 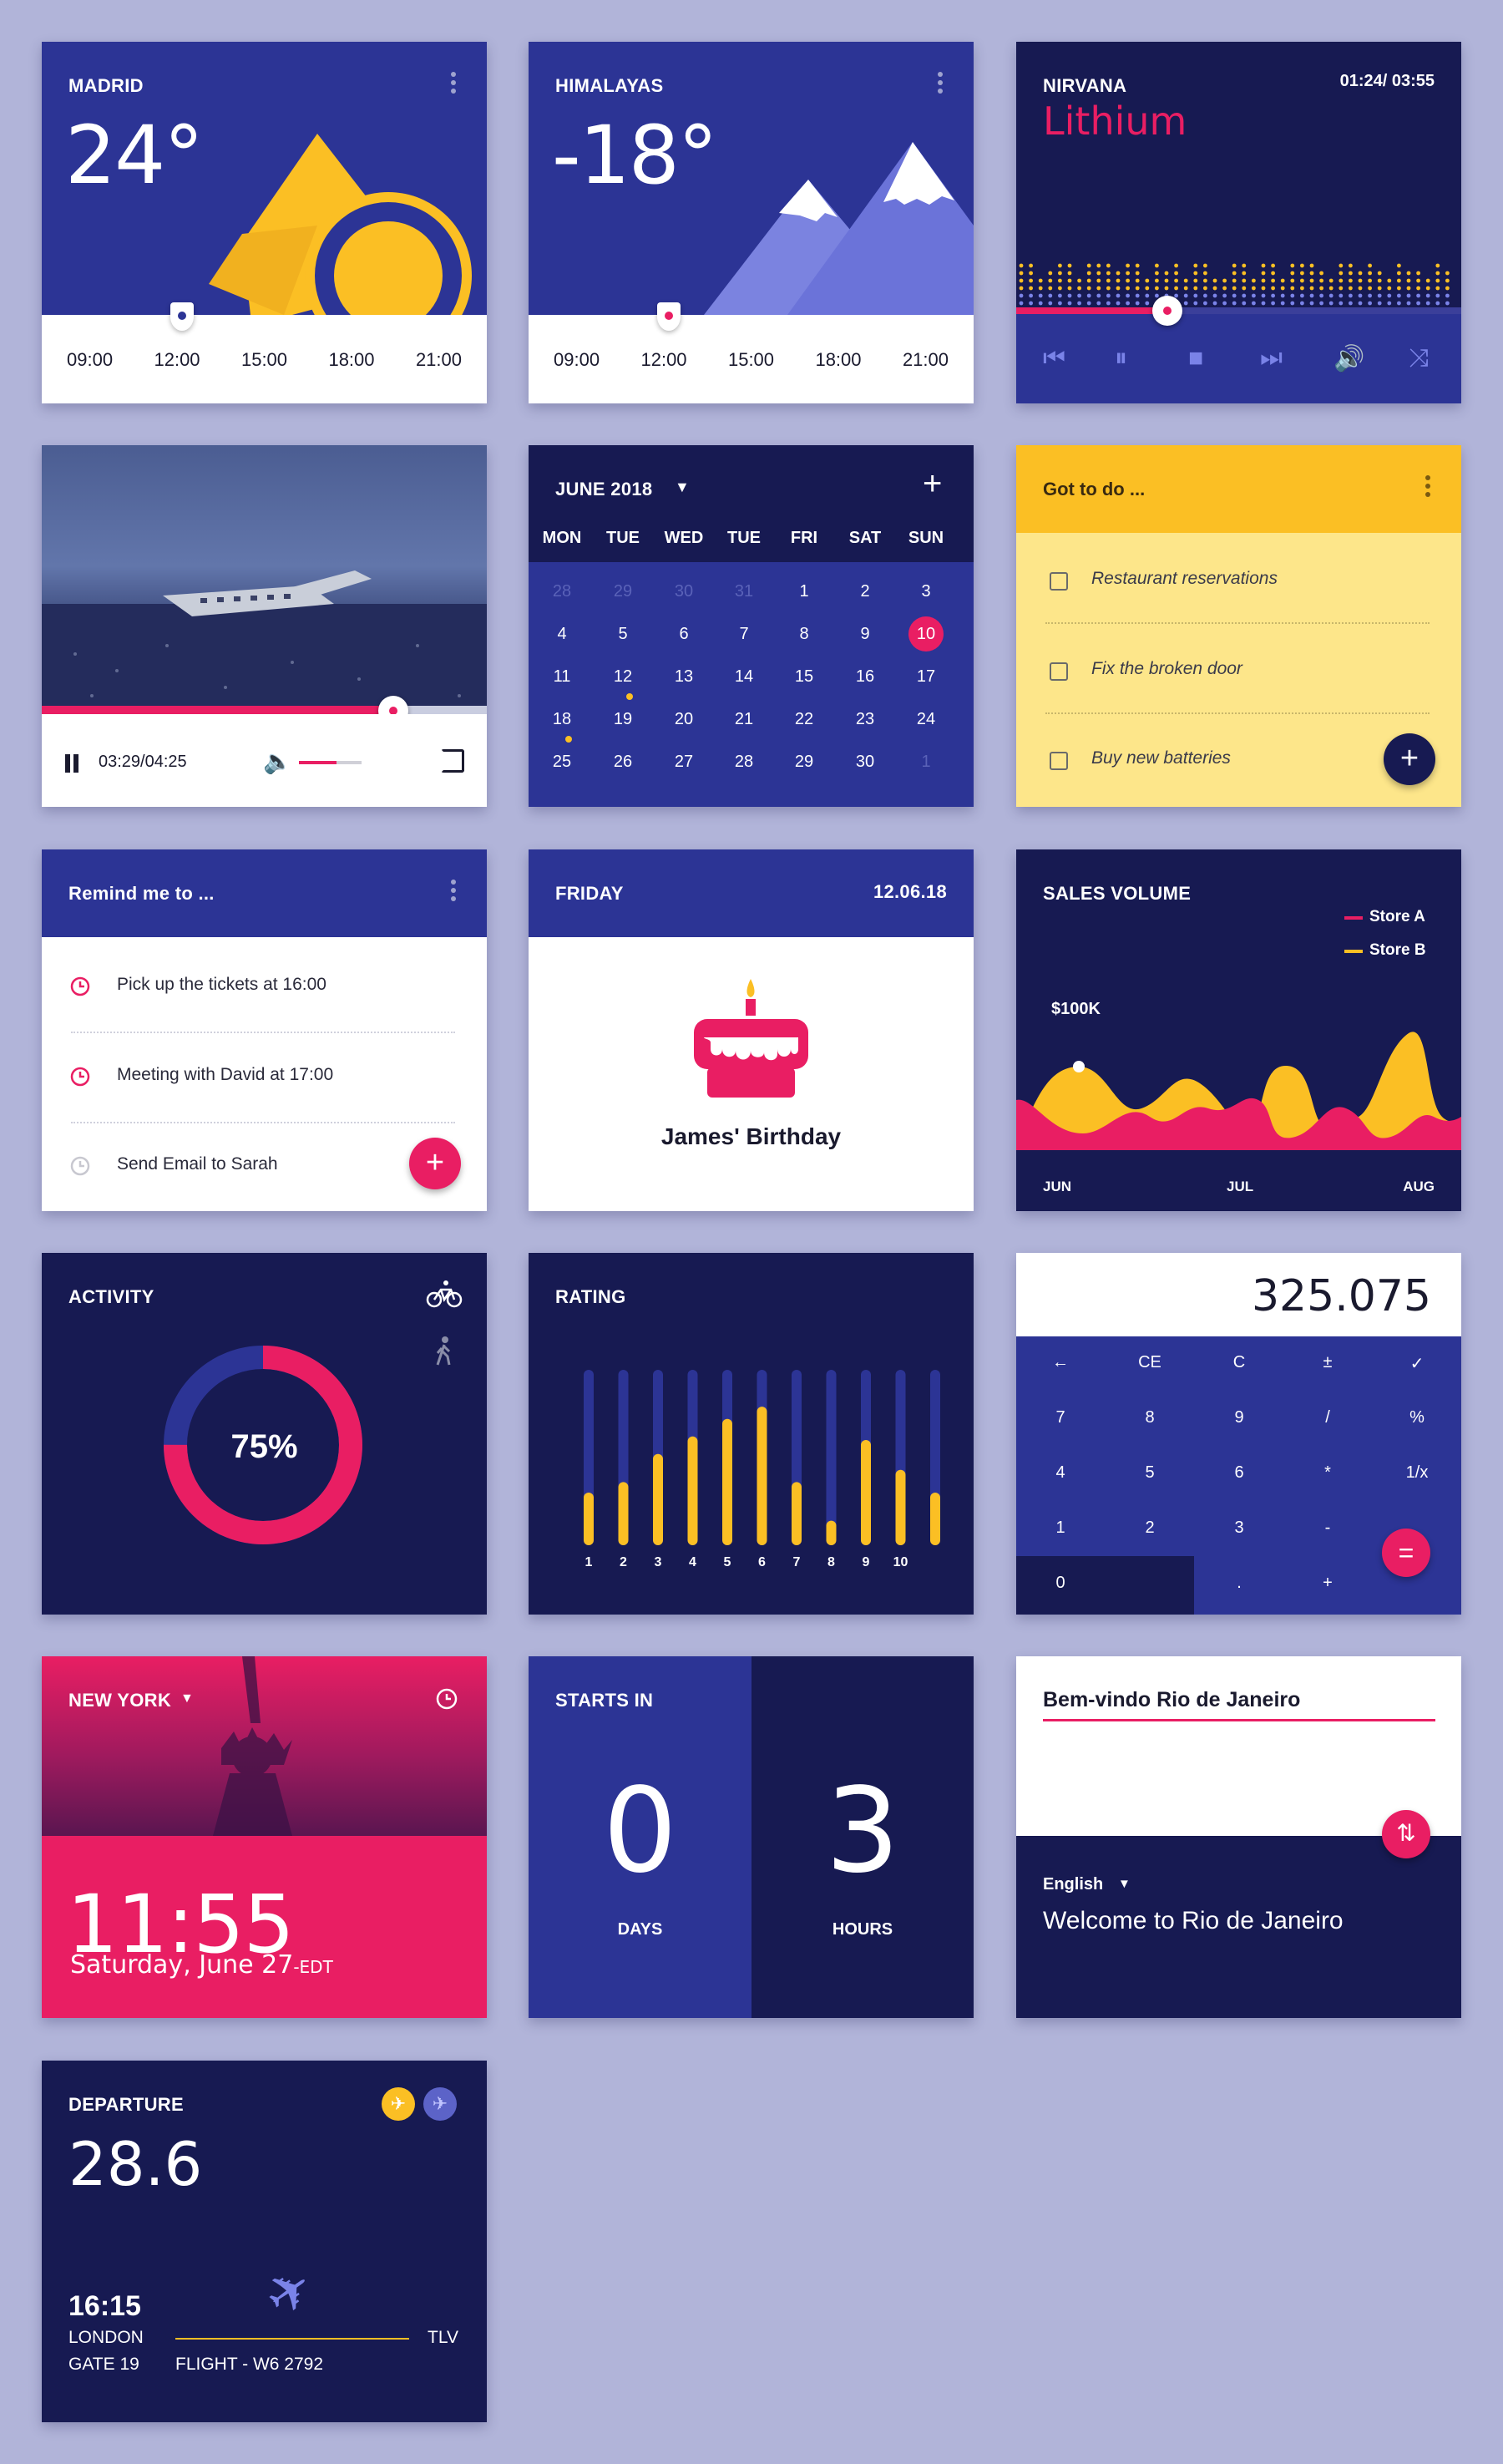 I want to click on calendar-day: 12, so click(x=623, y=677).